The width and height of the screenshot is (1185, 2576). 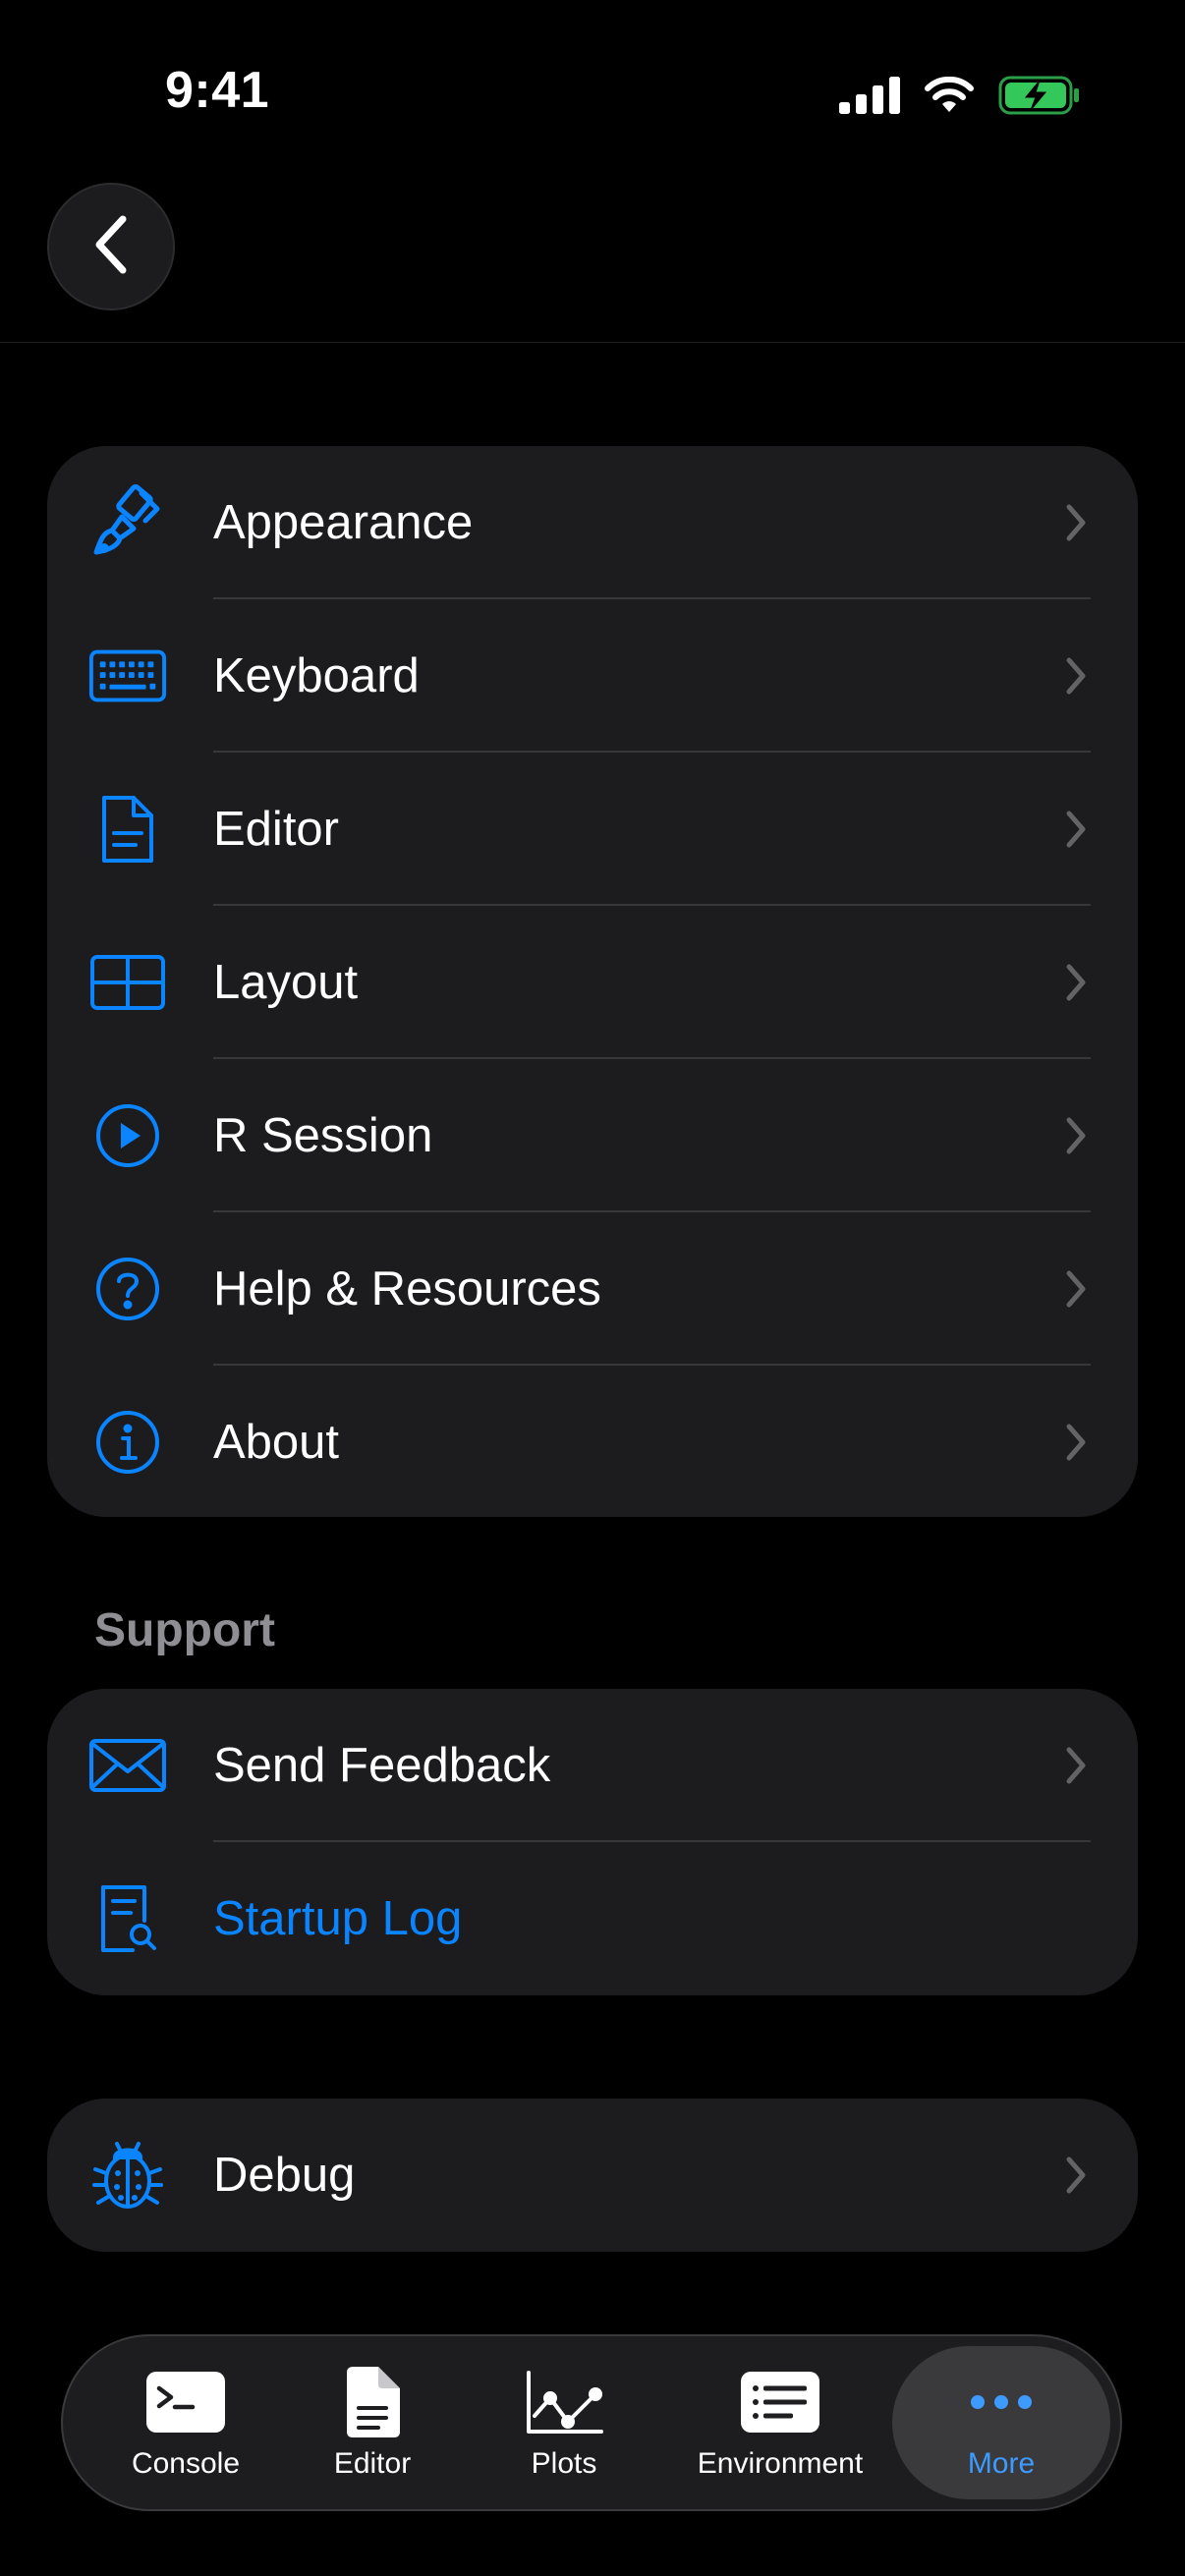 What do you see at coordinates (128, 676) in the screenshot?
I see `keyboard-icon` at bounding box center [128, 676].